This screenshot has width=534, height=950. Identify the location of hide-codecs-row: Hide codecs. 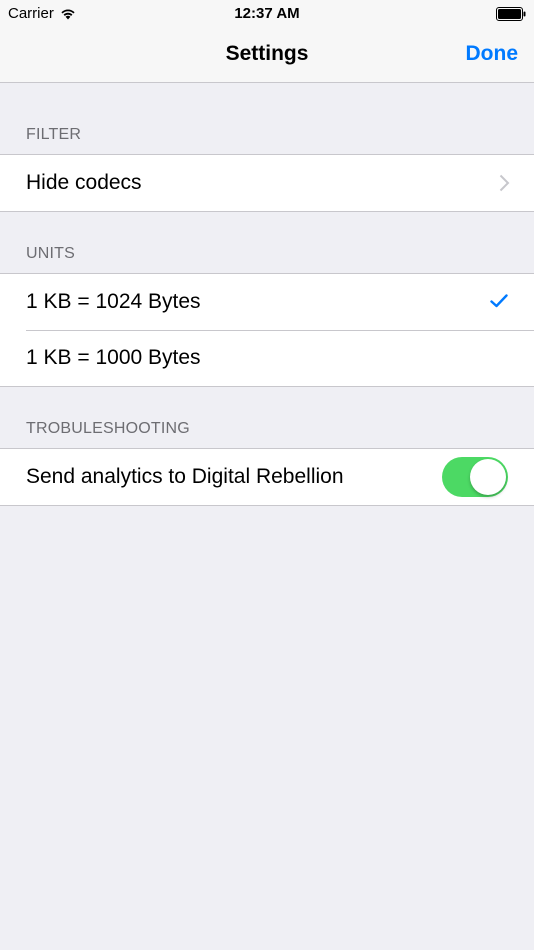
(267, 183).